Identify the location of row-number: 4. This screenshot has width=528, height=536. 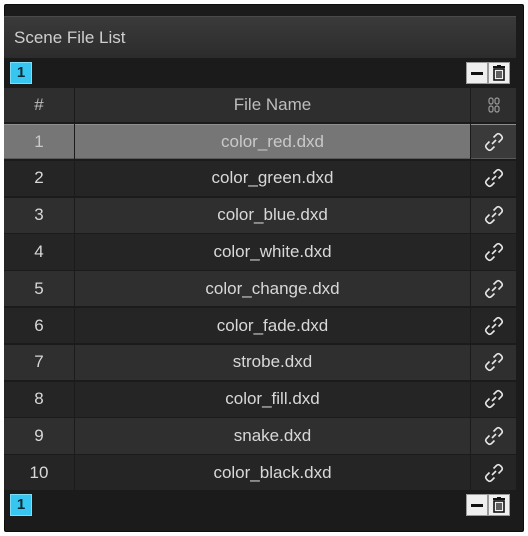
(39, 252).